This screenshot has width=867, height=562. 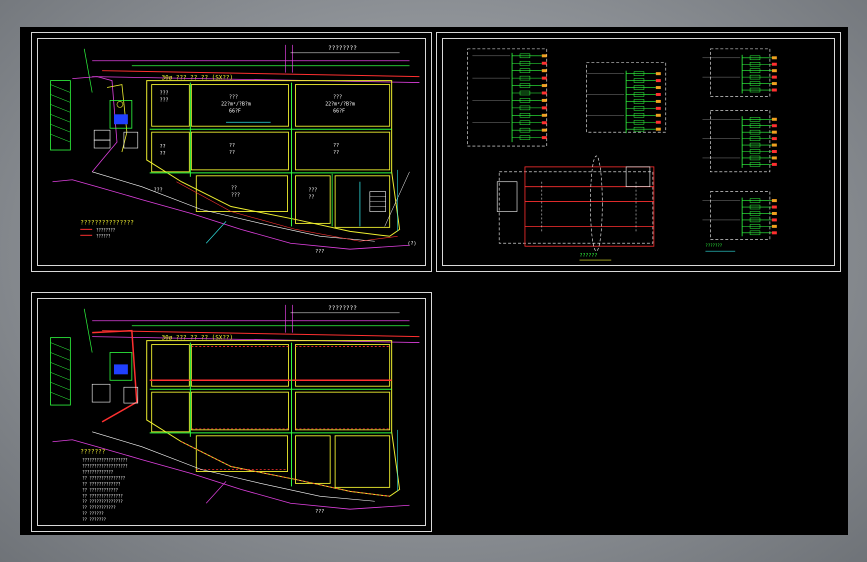 What do you see at coordinates (158, 191) in the screenshot?
I see `s1-road-label: ???` at bounding box center [158, 191].